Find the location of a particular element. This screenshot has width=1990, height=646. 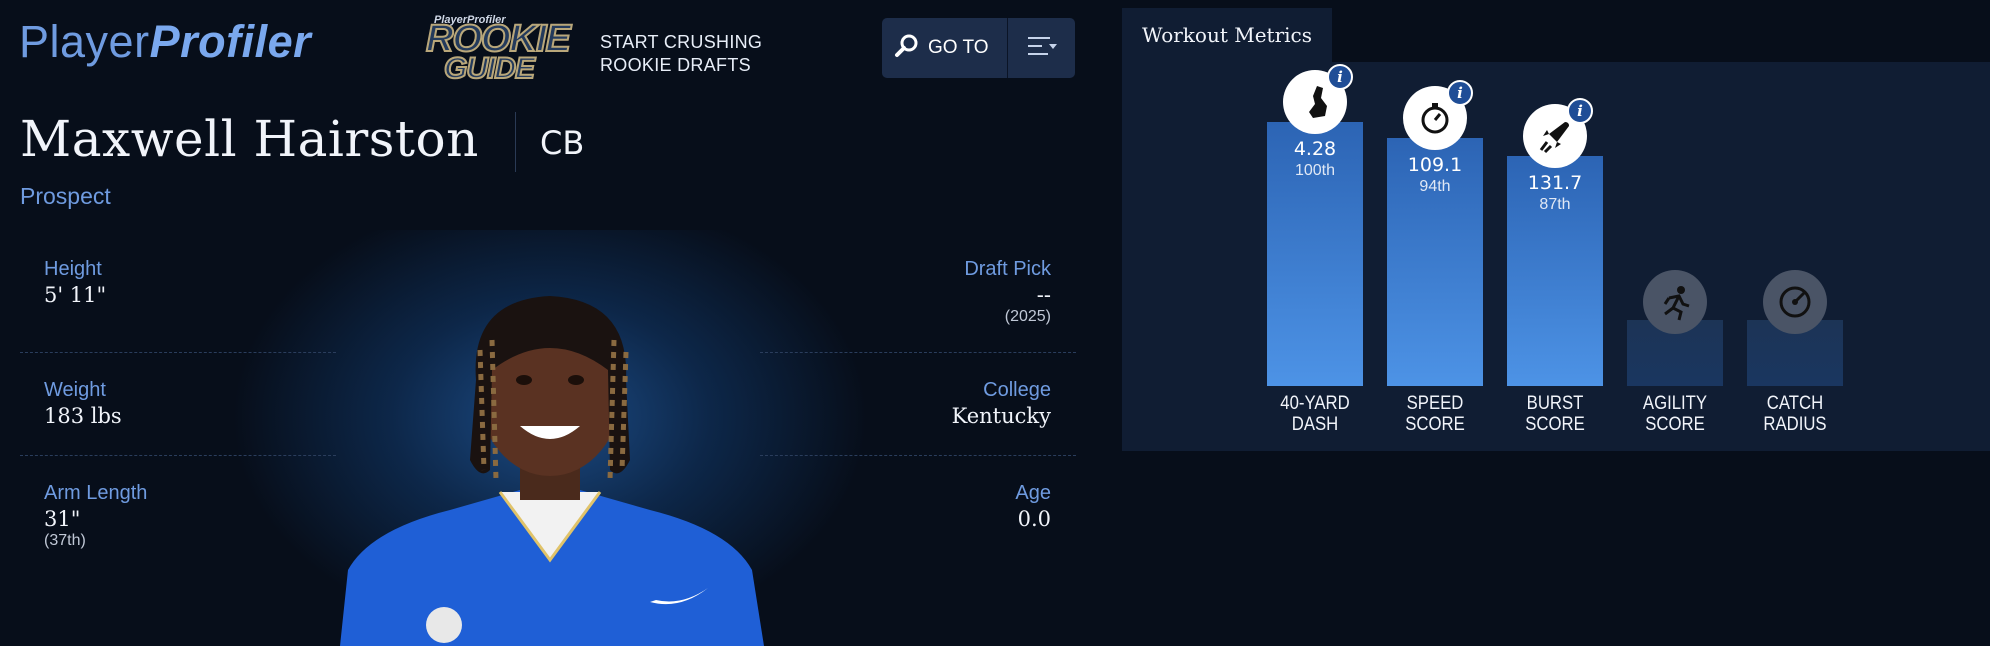

rookie-guide-line2: GUIDE is located at coordinates (489, 68).